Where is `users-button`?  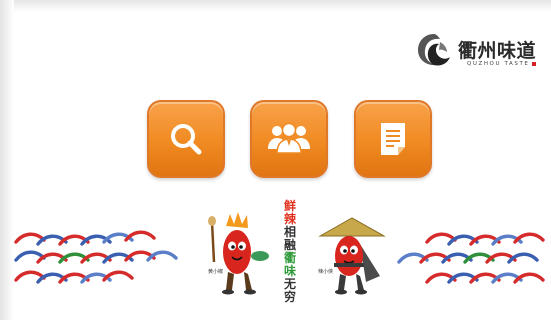
users-button is located at coordinates (289, 139).